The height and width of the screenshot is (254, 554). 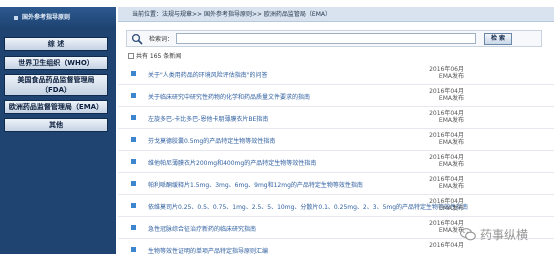 What do you see at coordinates (159, 56) in the screenshot?
I see `news-count-label: 共有 165 条新闻` at bounding box center [159, 56].